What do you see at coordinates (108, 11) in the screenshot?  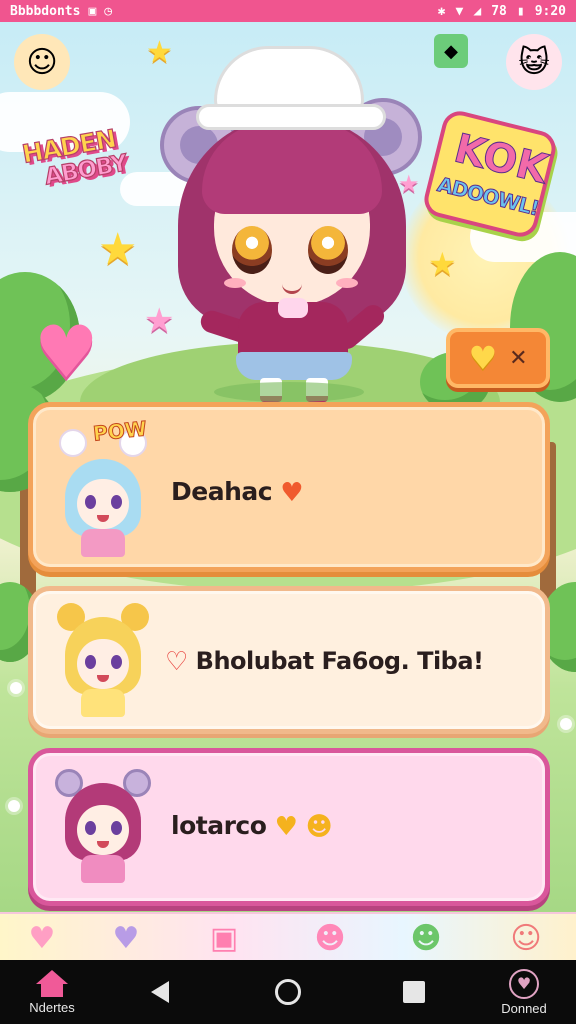 I see `clock-icon: ◷` at bounding box center [108, 11].